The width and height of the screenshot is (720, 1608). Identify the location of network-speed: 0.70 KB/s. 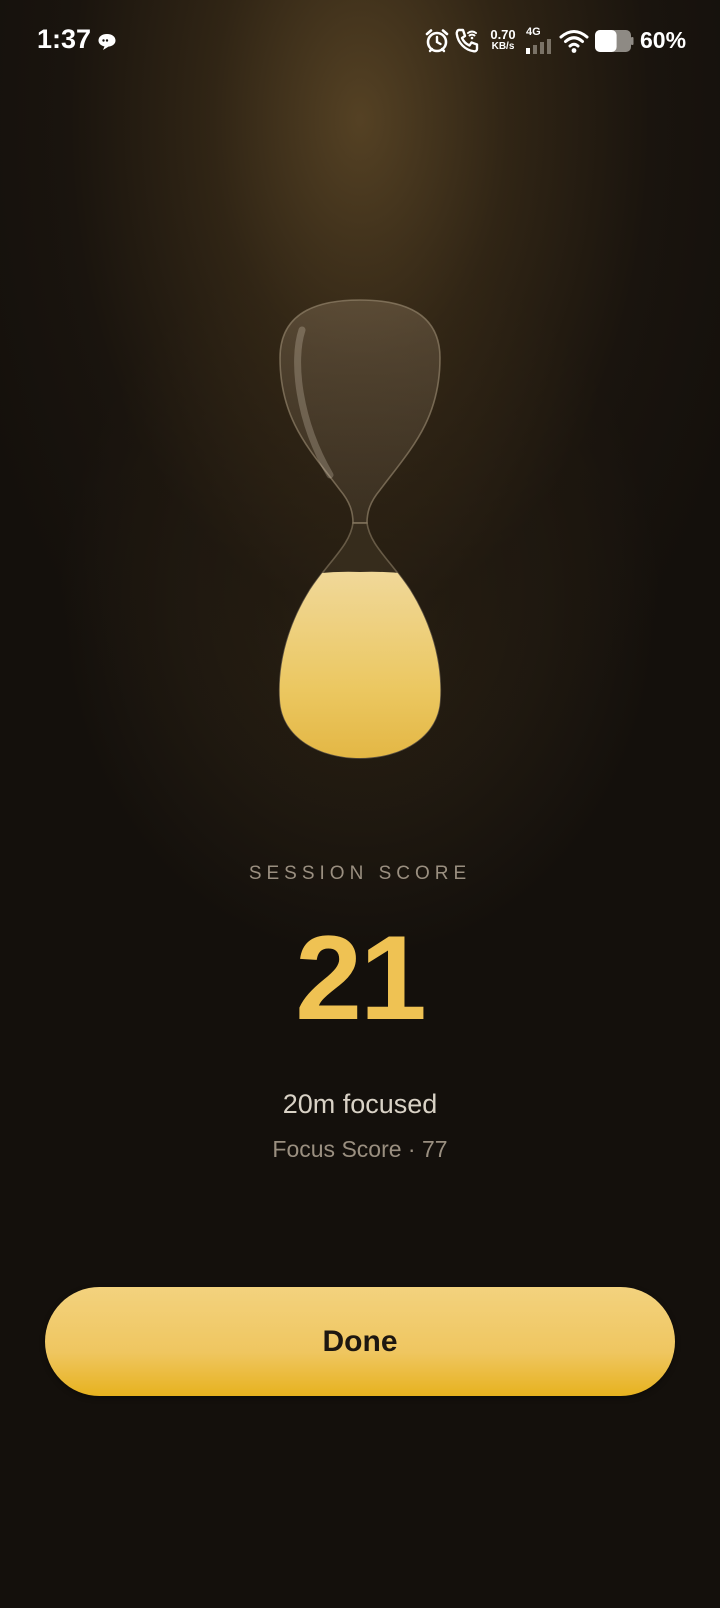
(503, 40).